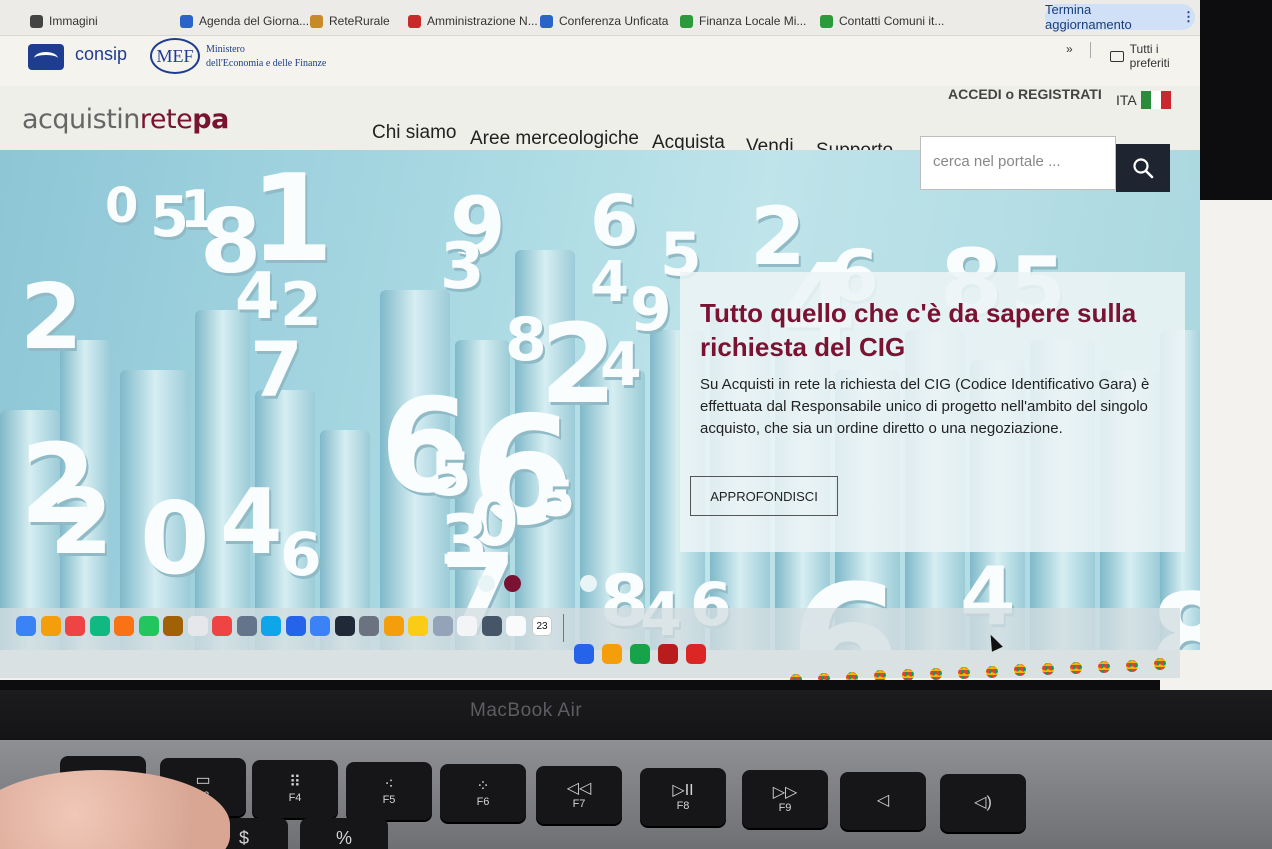  Describe the element at coordinates (389, 800) in the screenshot. I see `function-key-label: F5` at that location.